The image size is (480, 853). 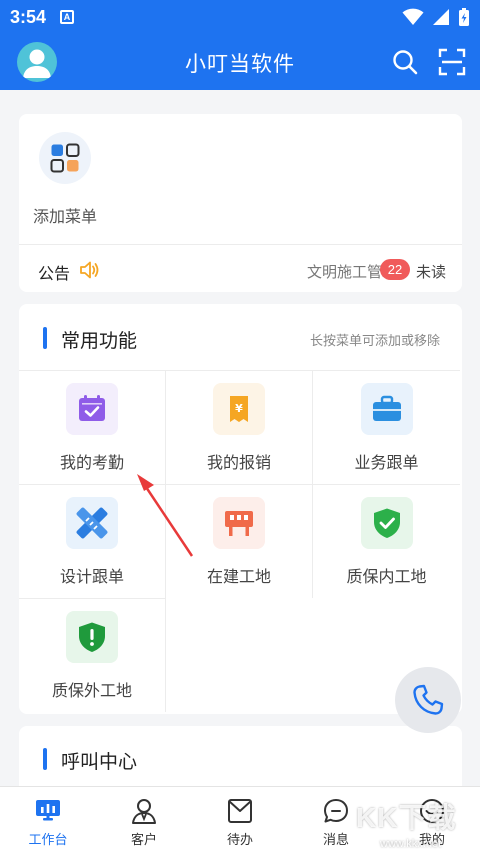 I want to click on nav-label: 客户, so click(x=143, y=840).